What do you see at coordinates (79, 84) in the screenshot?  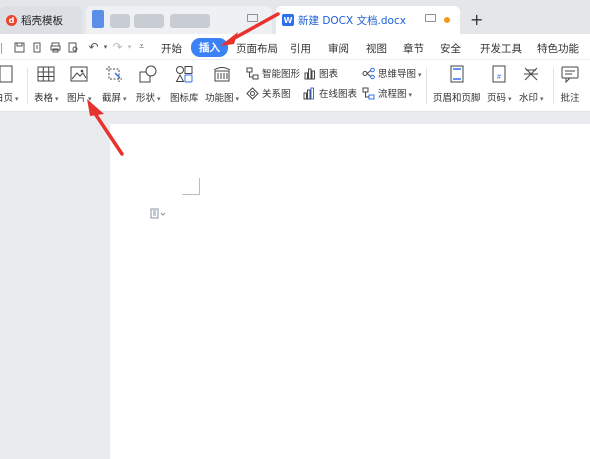 I see `picture-button: 图片 ▾` at bounding box center [79, 84].